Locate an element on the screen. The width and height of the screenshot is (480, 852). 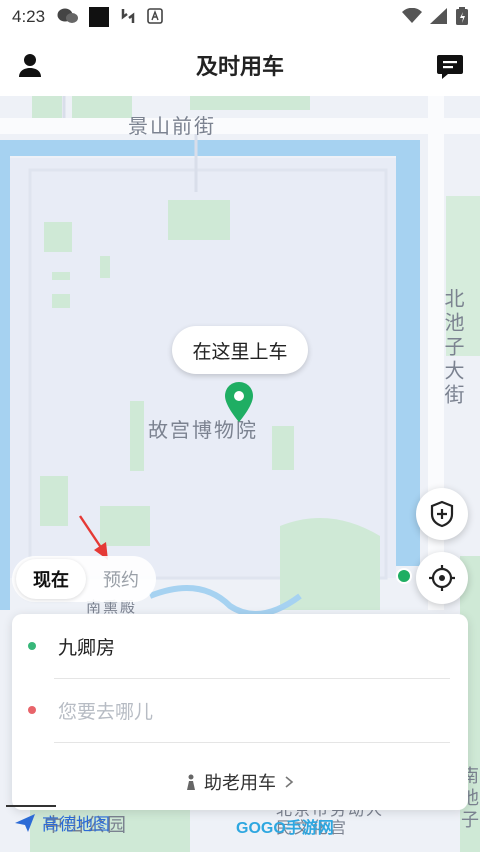
mode-book-tab: 预约 is located at coordinates (121, 579).